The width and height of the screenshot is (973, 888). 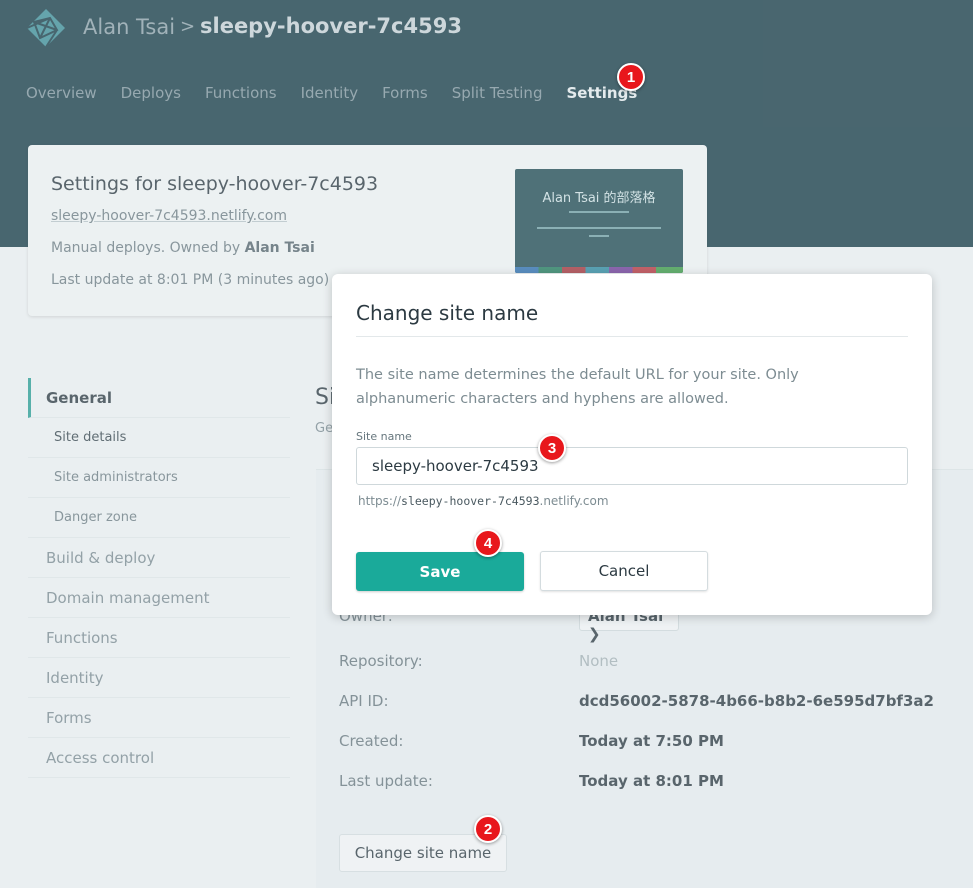 I want to click on annotation-badge-2: 2, so click(x=488, y=829).